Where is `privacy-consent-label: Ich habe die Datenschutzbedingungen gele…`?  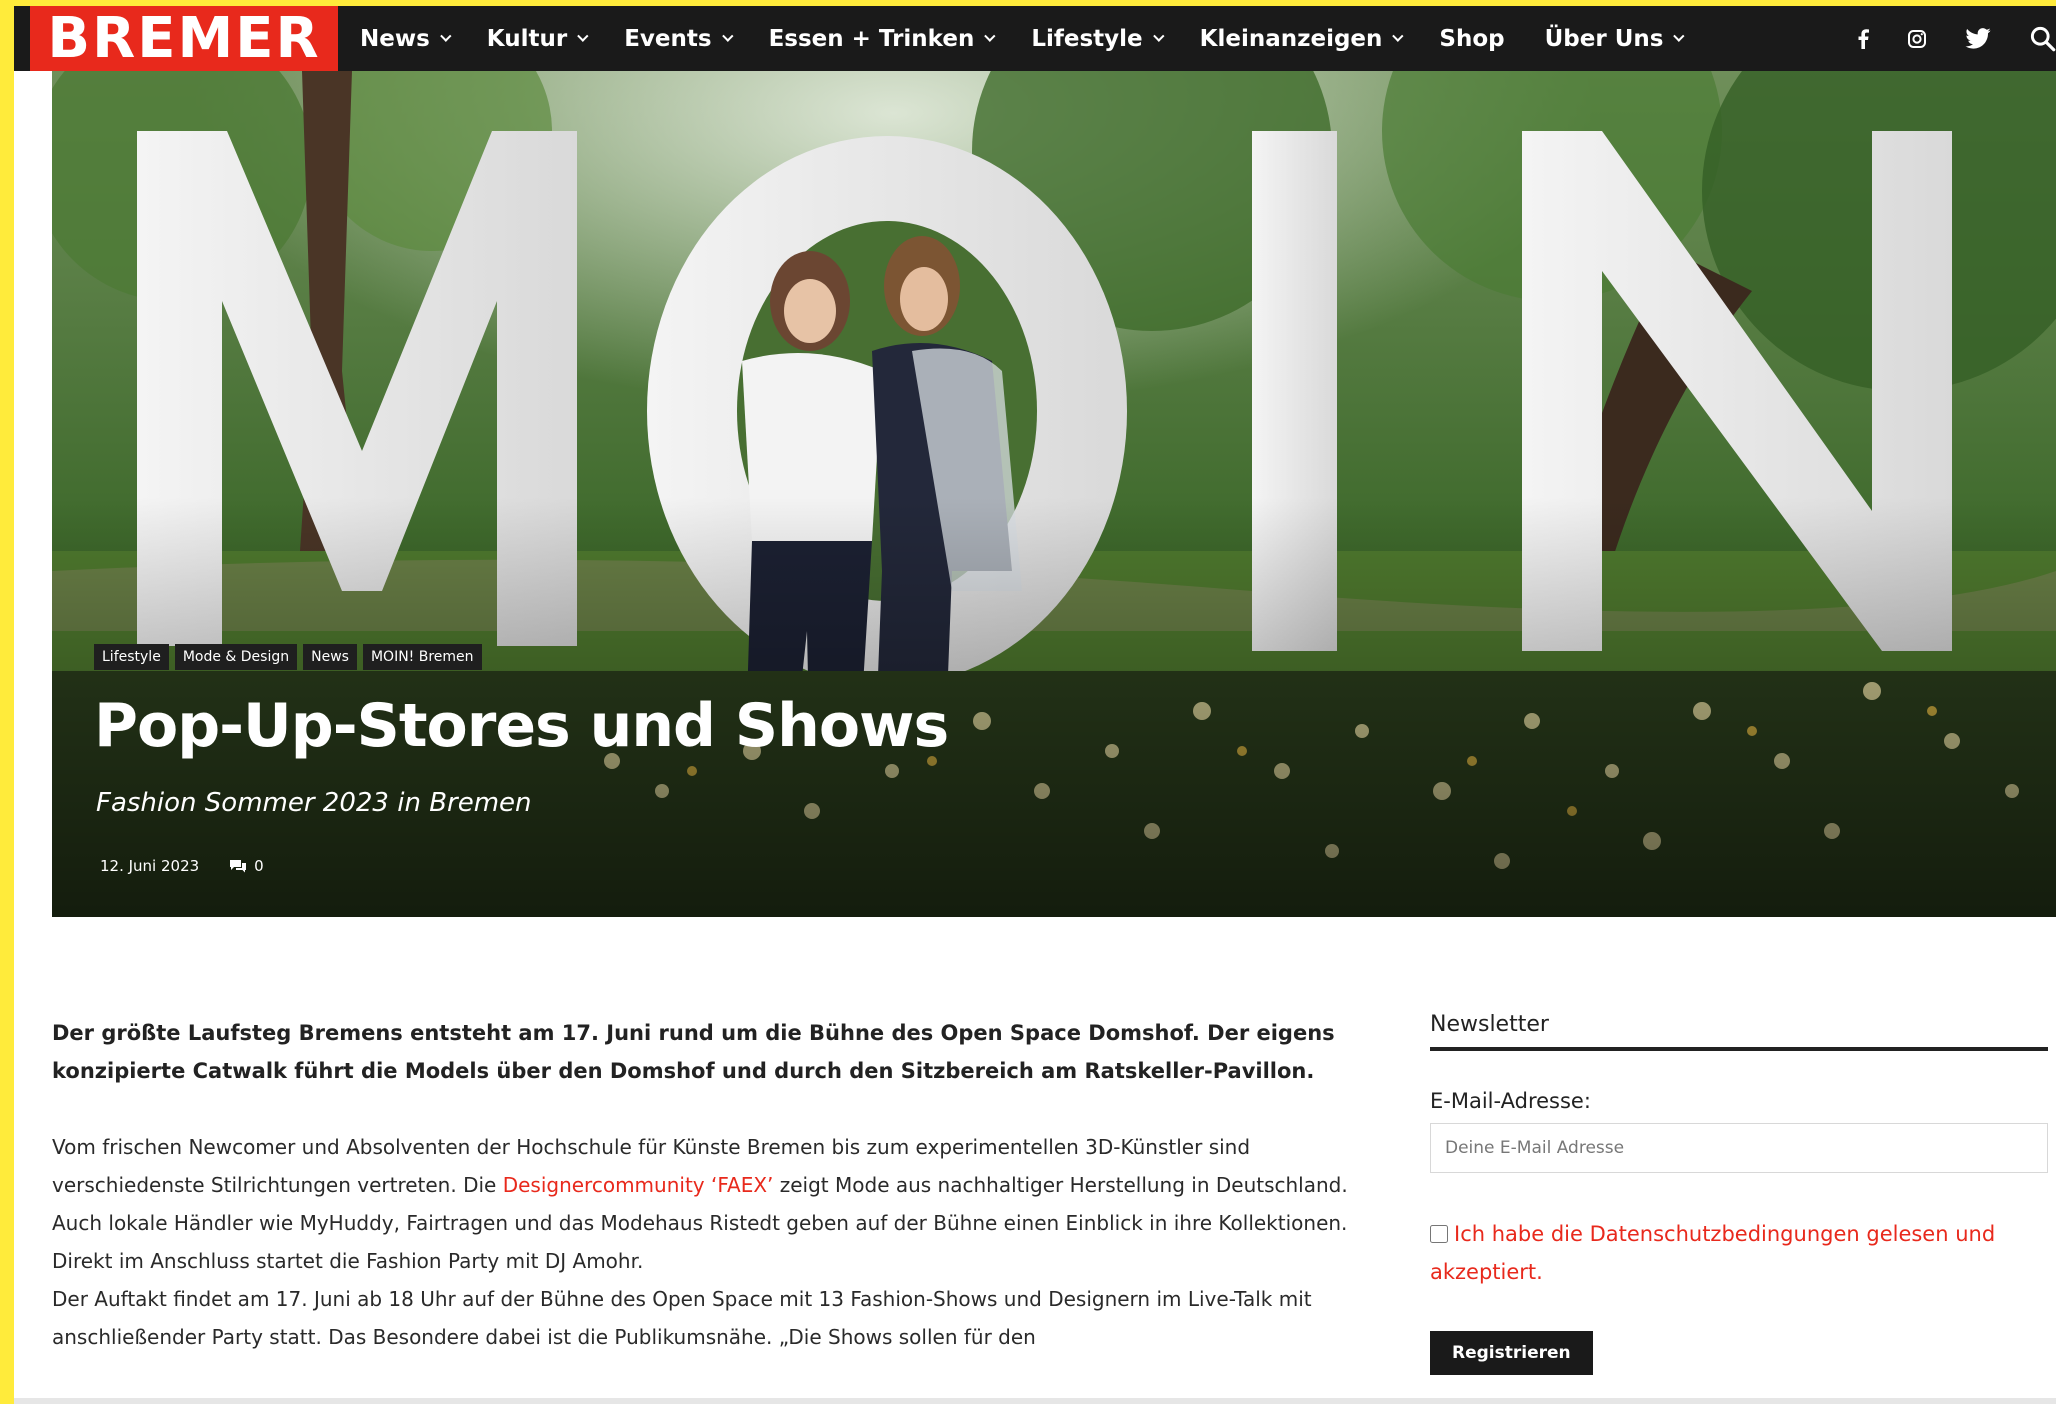 privacy-consent-label: Ich habe die Datenschutzbedingungen gele… is located at coordinates (1712, 1253).